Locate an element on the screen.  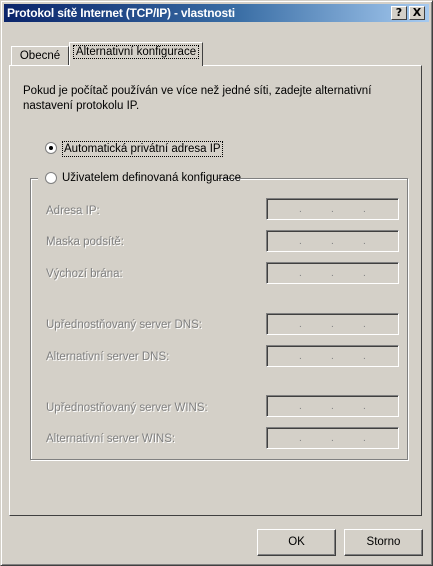
subnet-mask-label: Maska podsítě: is located at coordinates (85, 242).